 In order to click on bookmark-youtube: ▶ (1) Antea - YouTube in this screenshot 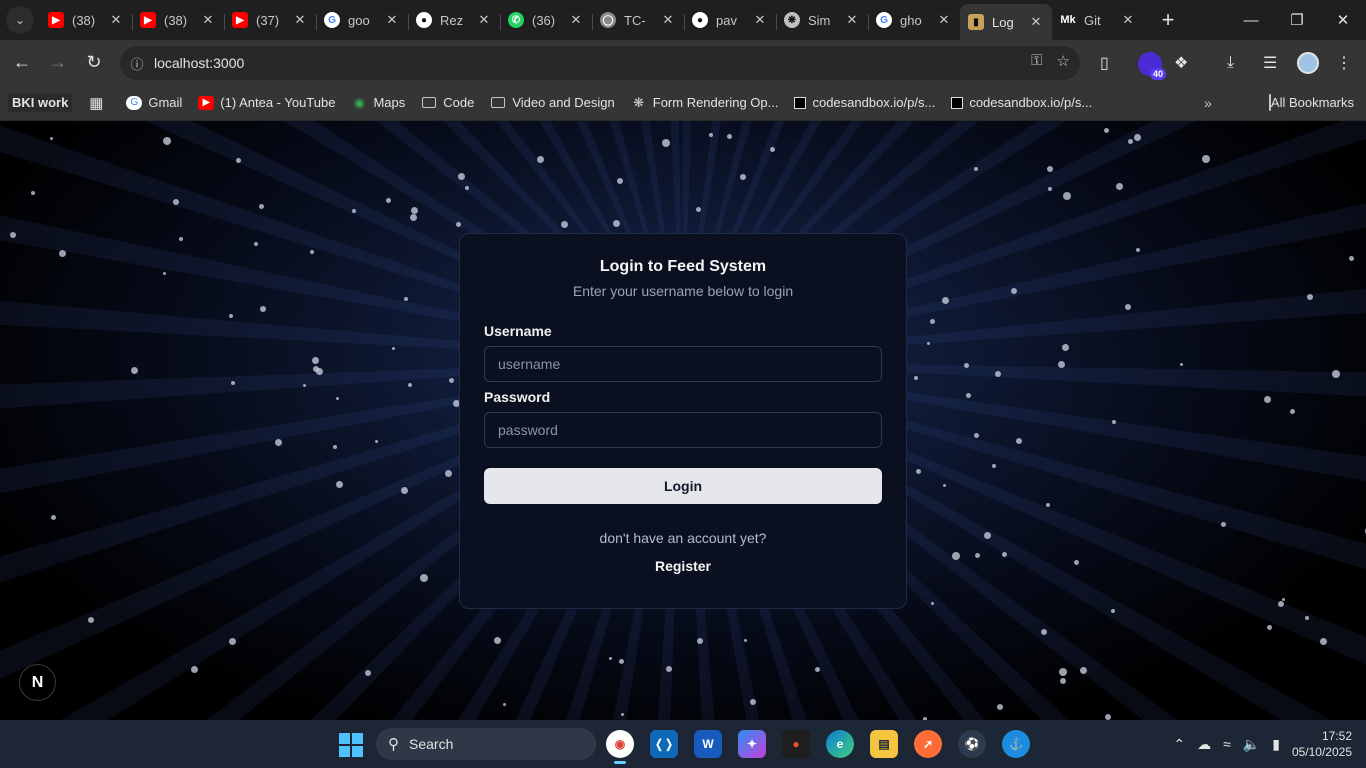, I will do `click(266, 102)`.